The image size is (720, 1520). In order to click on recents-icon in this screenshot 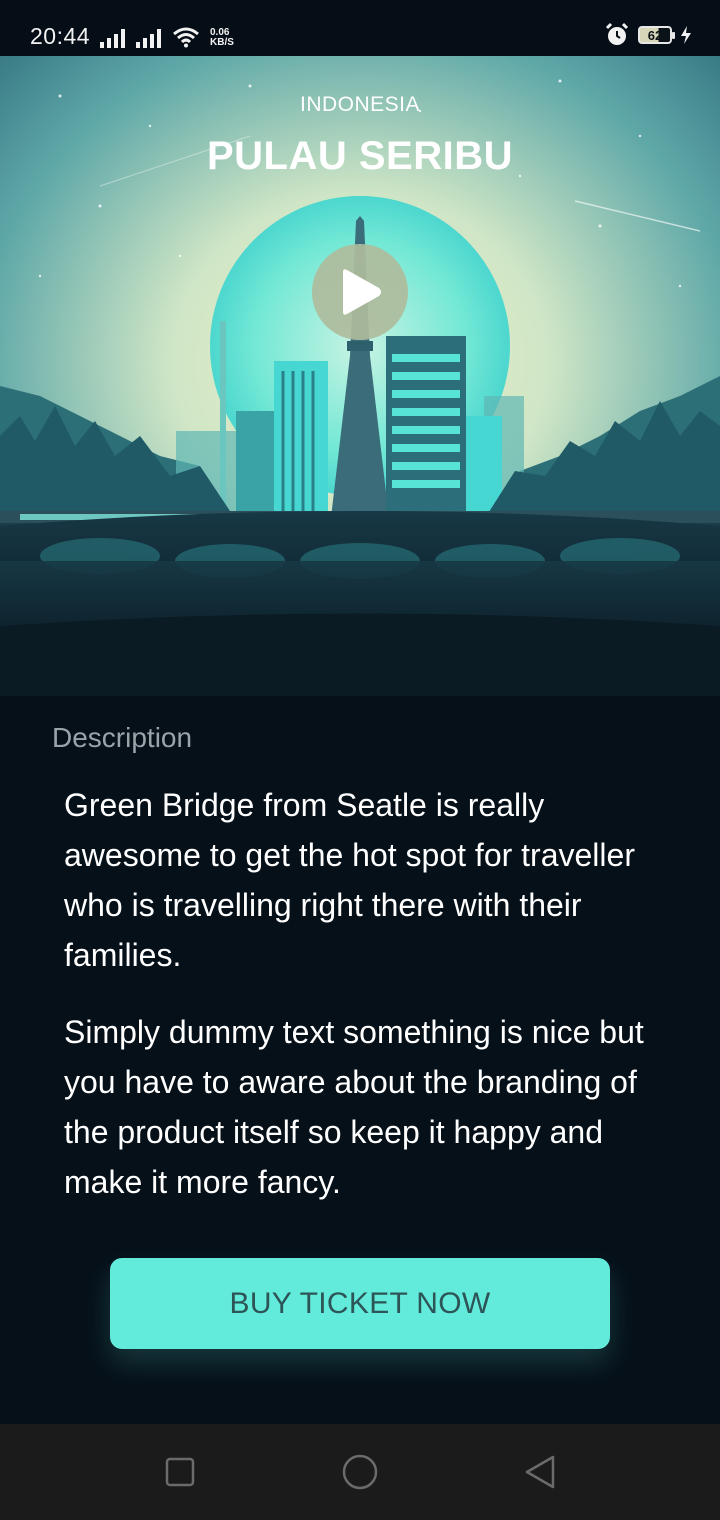, I will do `click(180, 1472)`.